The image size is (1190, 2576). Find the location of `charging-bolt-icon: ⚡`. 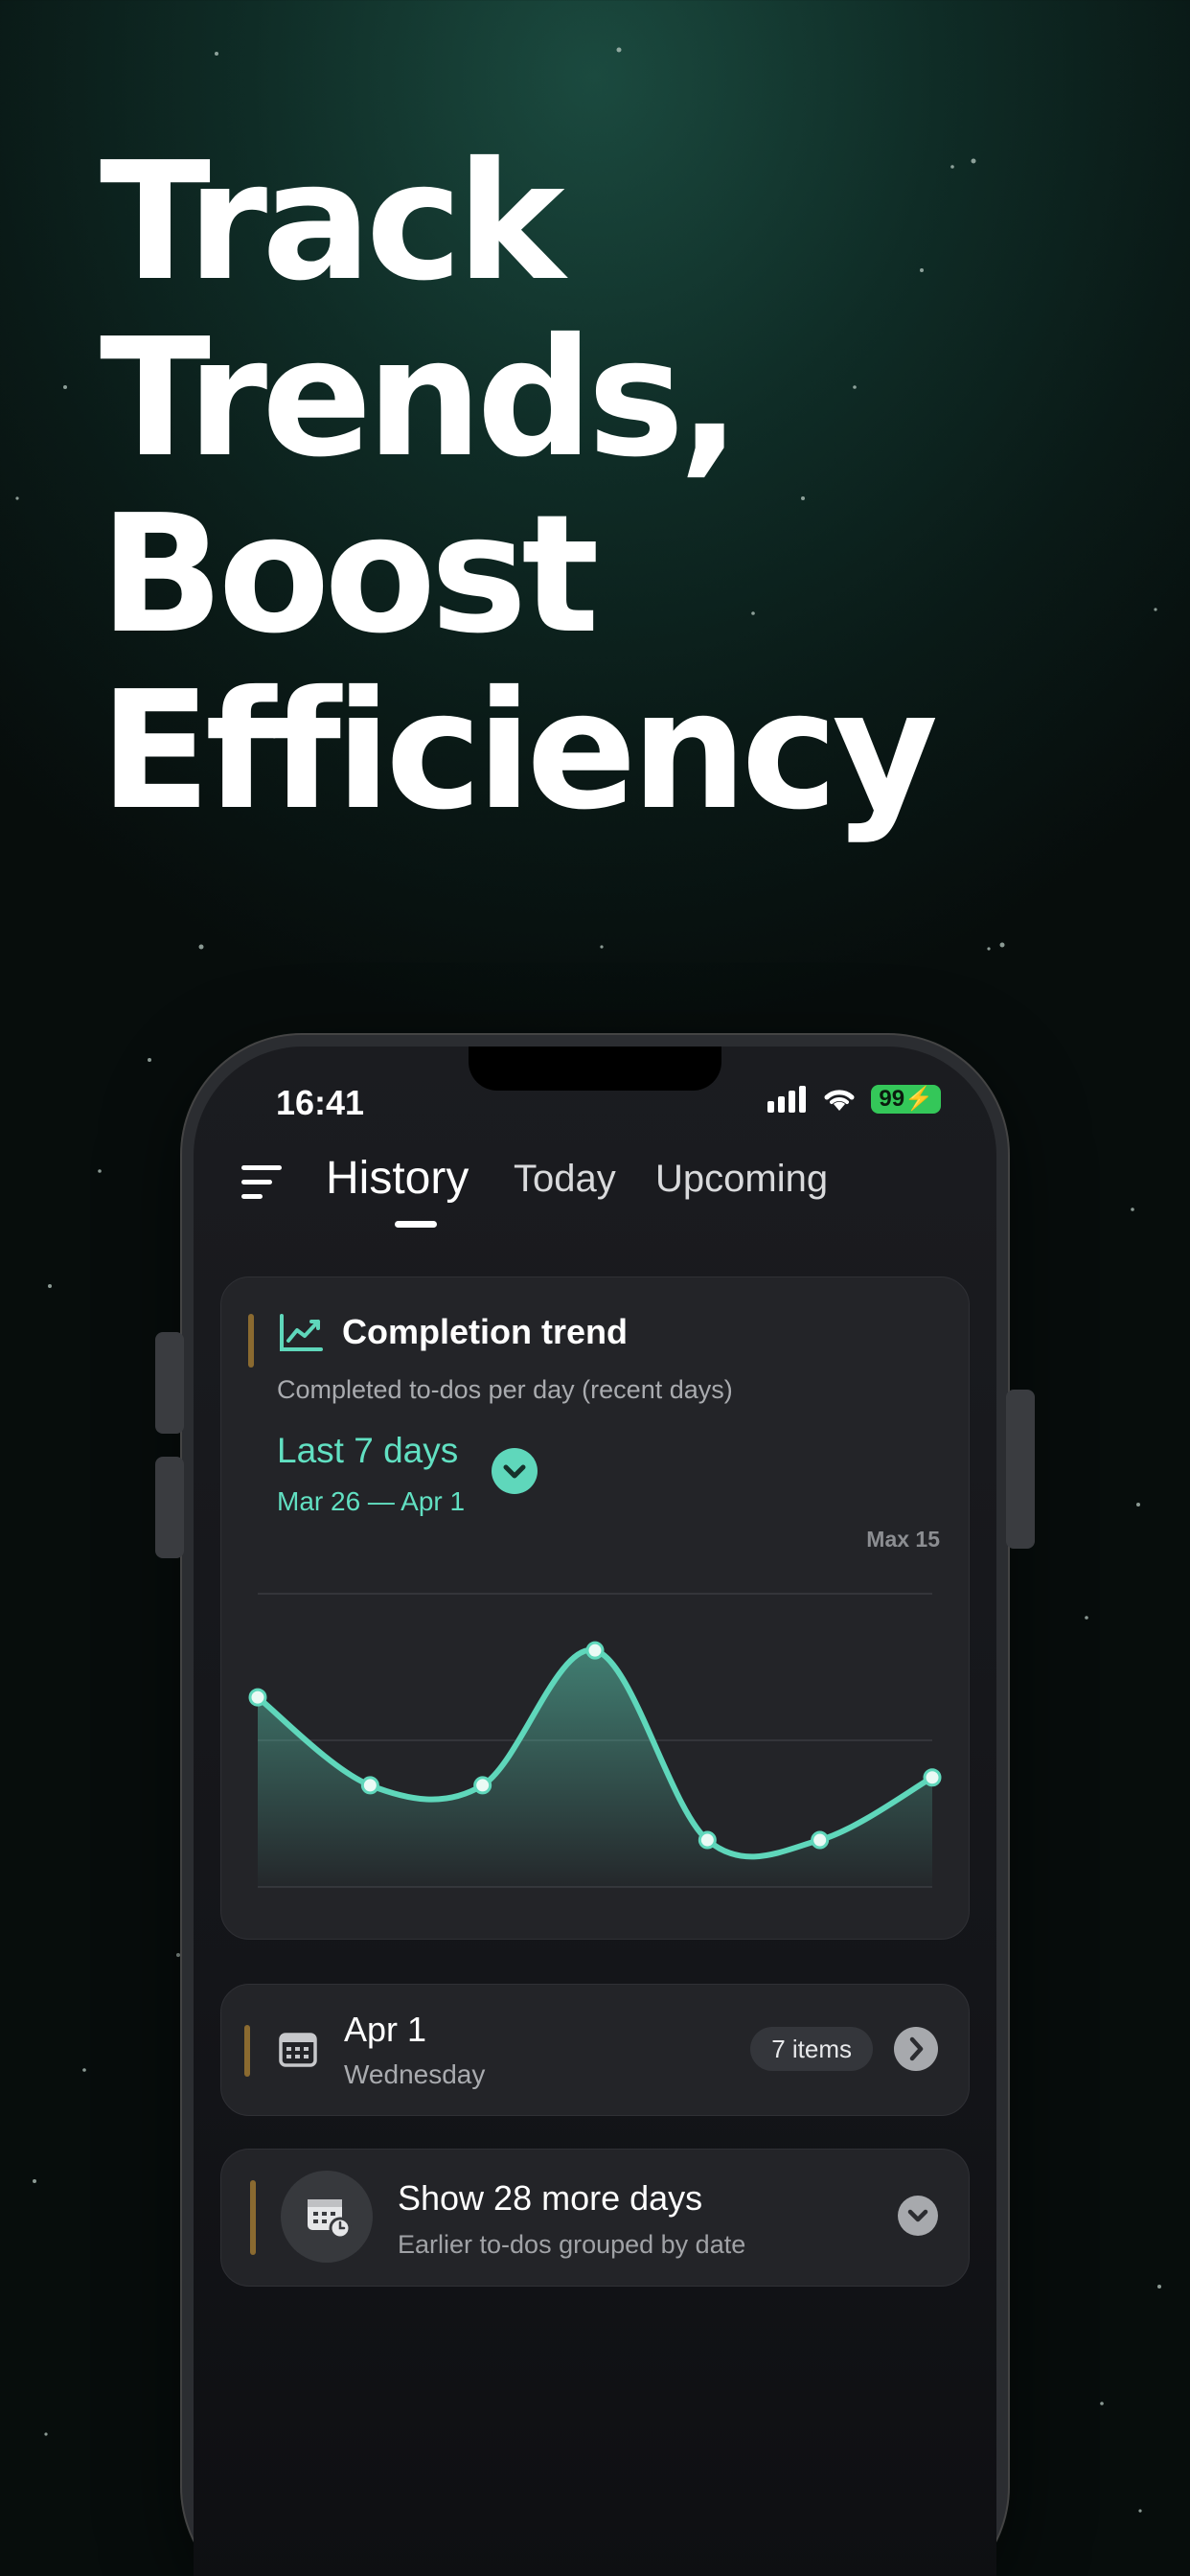

charging-bolt-icon: ⚡ is located at coordinates (919, 1099).